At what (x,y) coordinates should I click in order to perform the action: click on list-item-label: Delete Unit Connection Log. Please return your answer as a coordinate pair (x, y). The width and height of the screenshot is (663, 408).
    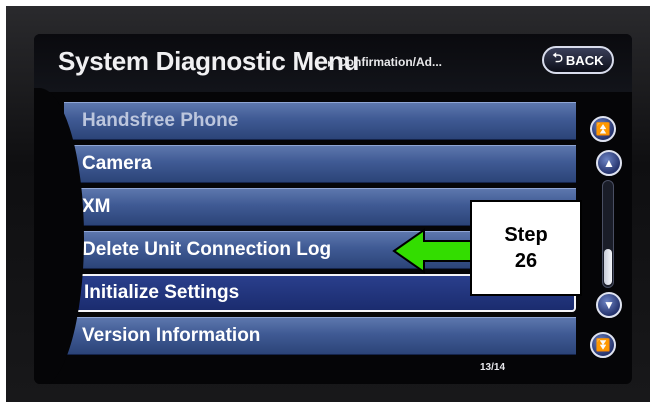
    Looking at the image, I should click on (207, 249).